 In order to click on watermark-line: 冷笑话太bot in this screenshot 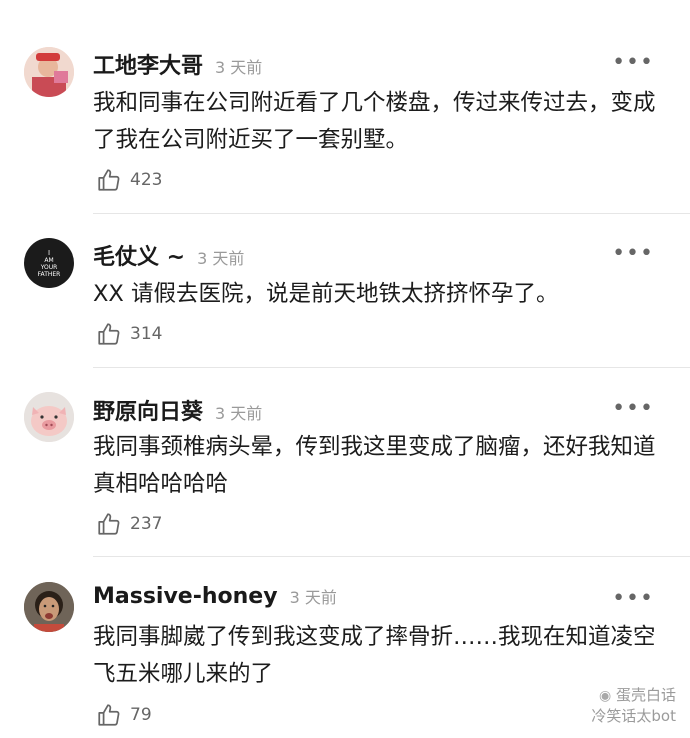, I will do `click(633, 716)`.